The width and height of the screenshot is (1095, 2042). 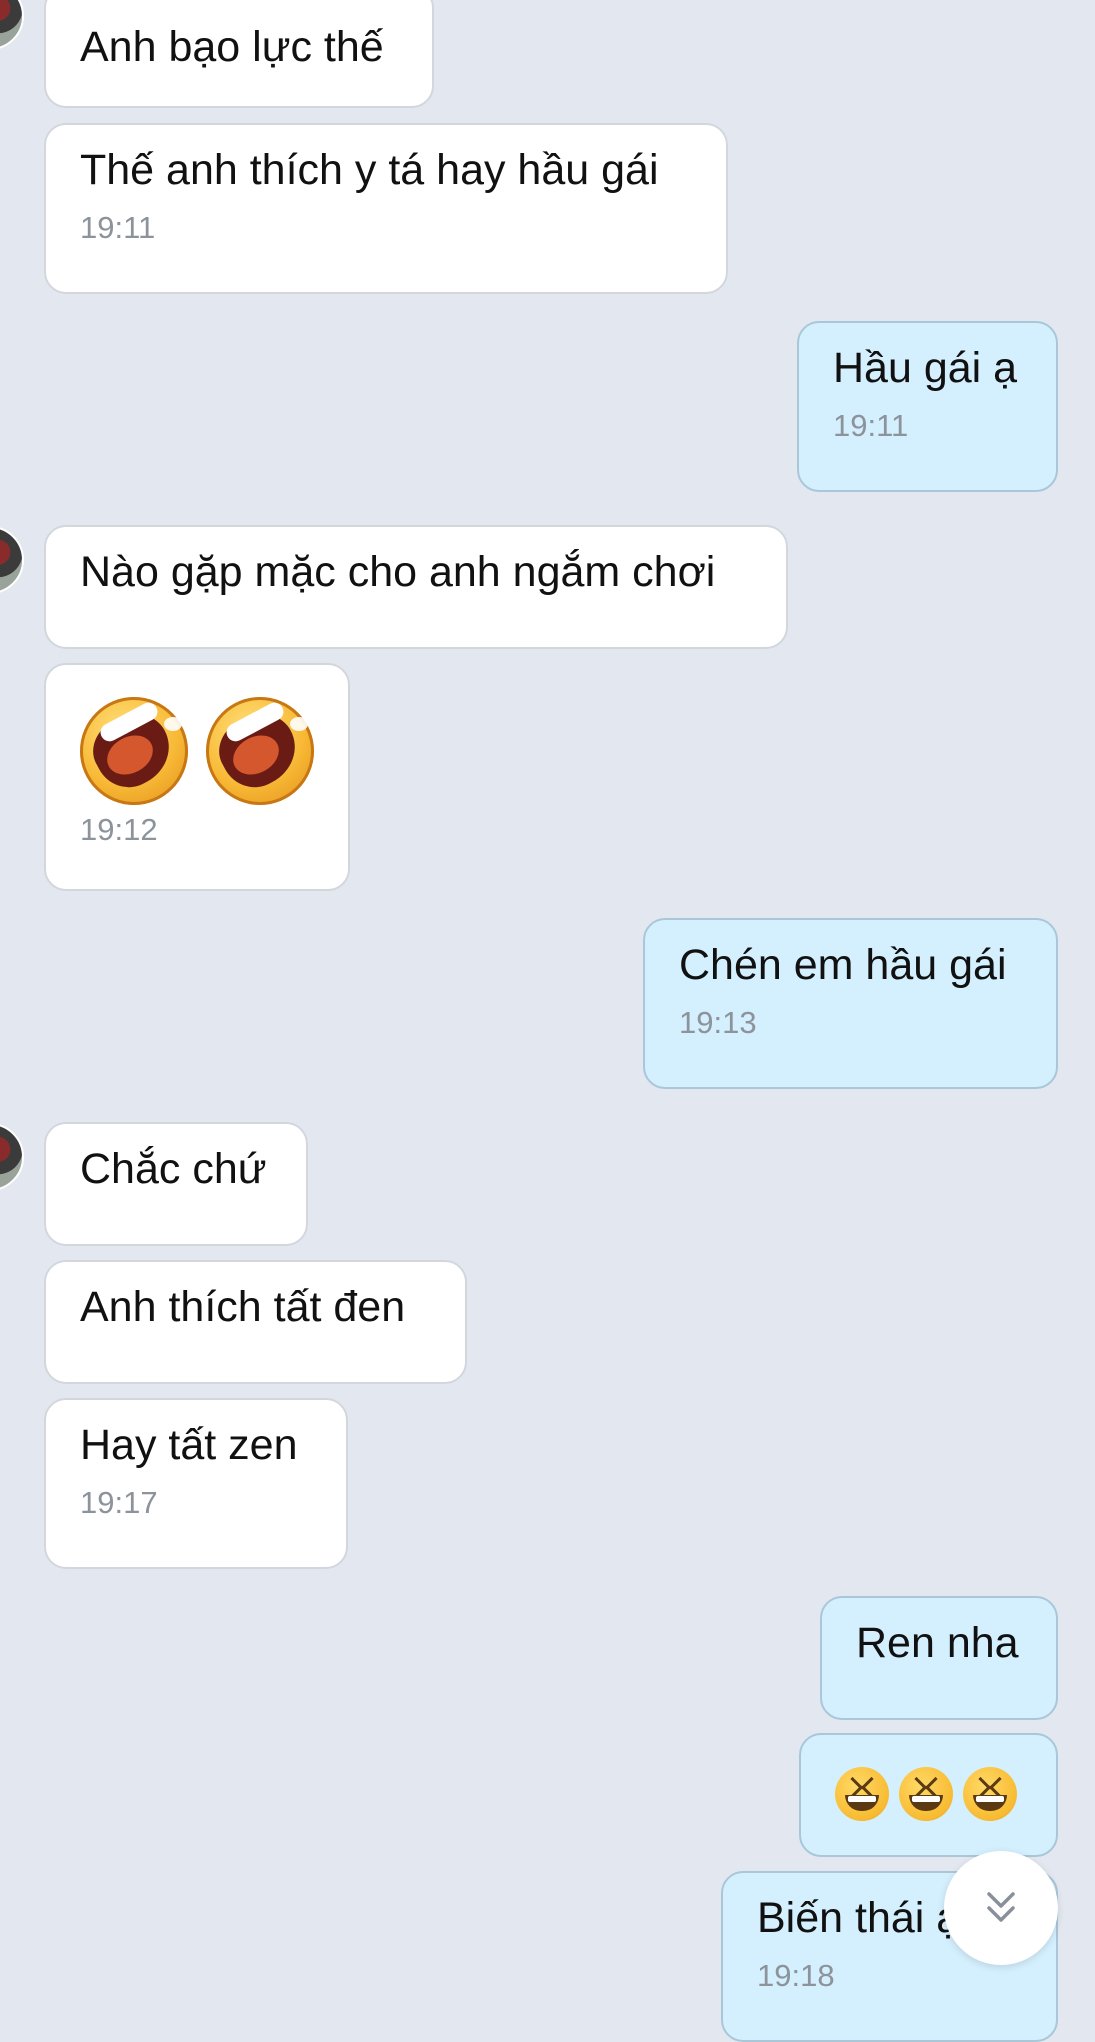 What do you see at coordinates (243, 1307) in the screenshot?
I see `message-text: Anh thích tất đen` at bounding box center [243, 1307].